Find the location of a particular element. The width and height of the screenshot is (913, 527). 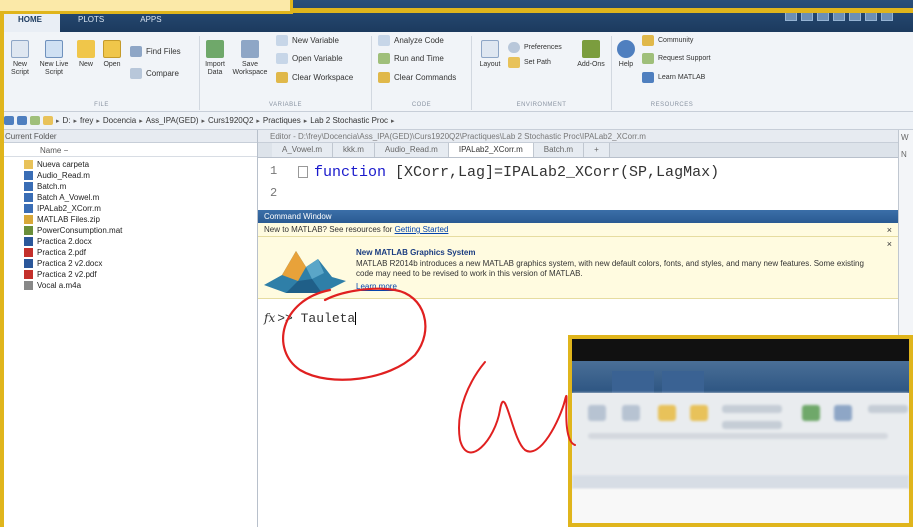

new-variable-button: New Variable is located at coordinates (307, 40).